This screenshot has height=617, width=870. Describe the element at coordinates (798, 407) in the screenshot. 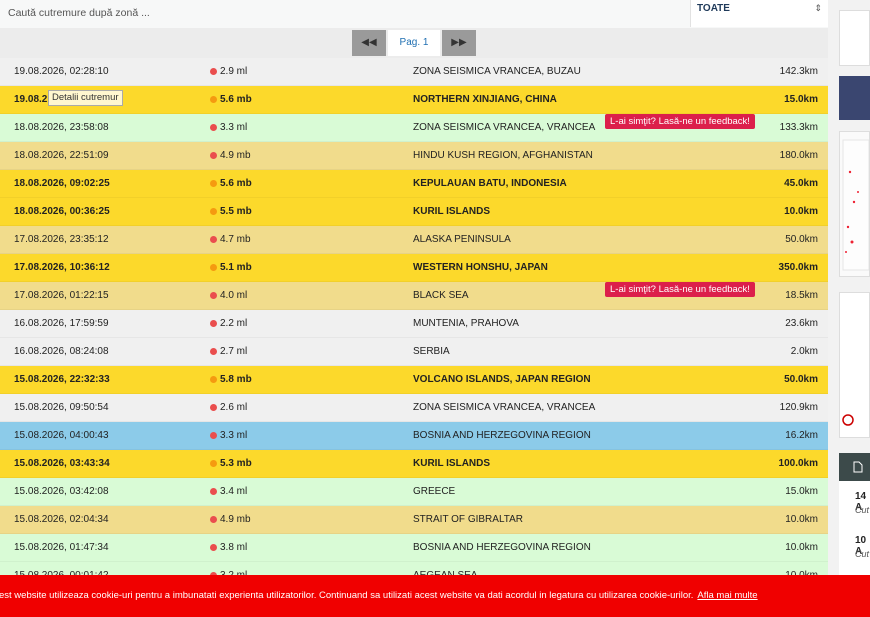

I see `row-depth: 120.9km` at that location.